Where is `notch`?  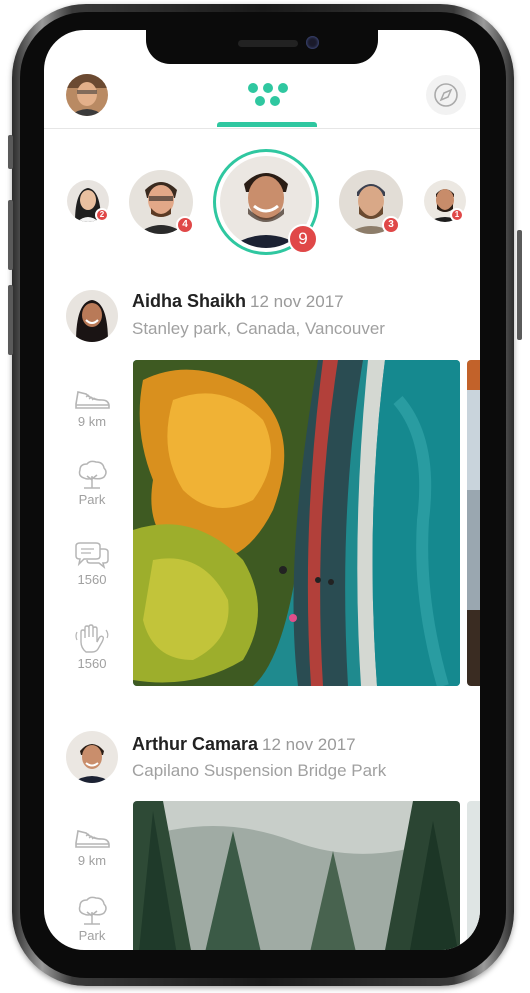 notch is located at coordinates (262, 47).